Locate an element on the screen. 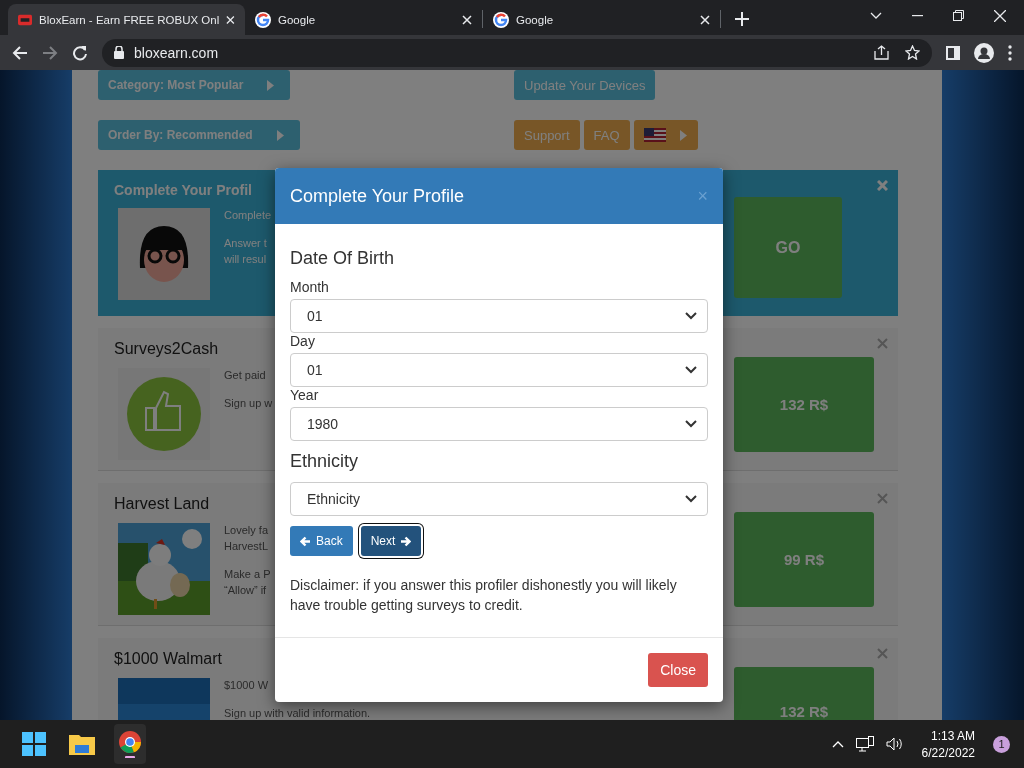  network-icon is located at coordinates (864, 744).